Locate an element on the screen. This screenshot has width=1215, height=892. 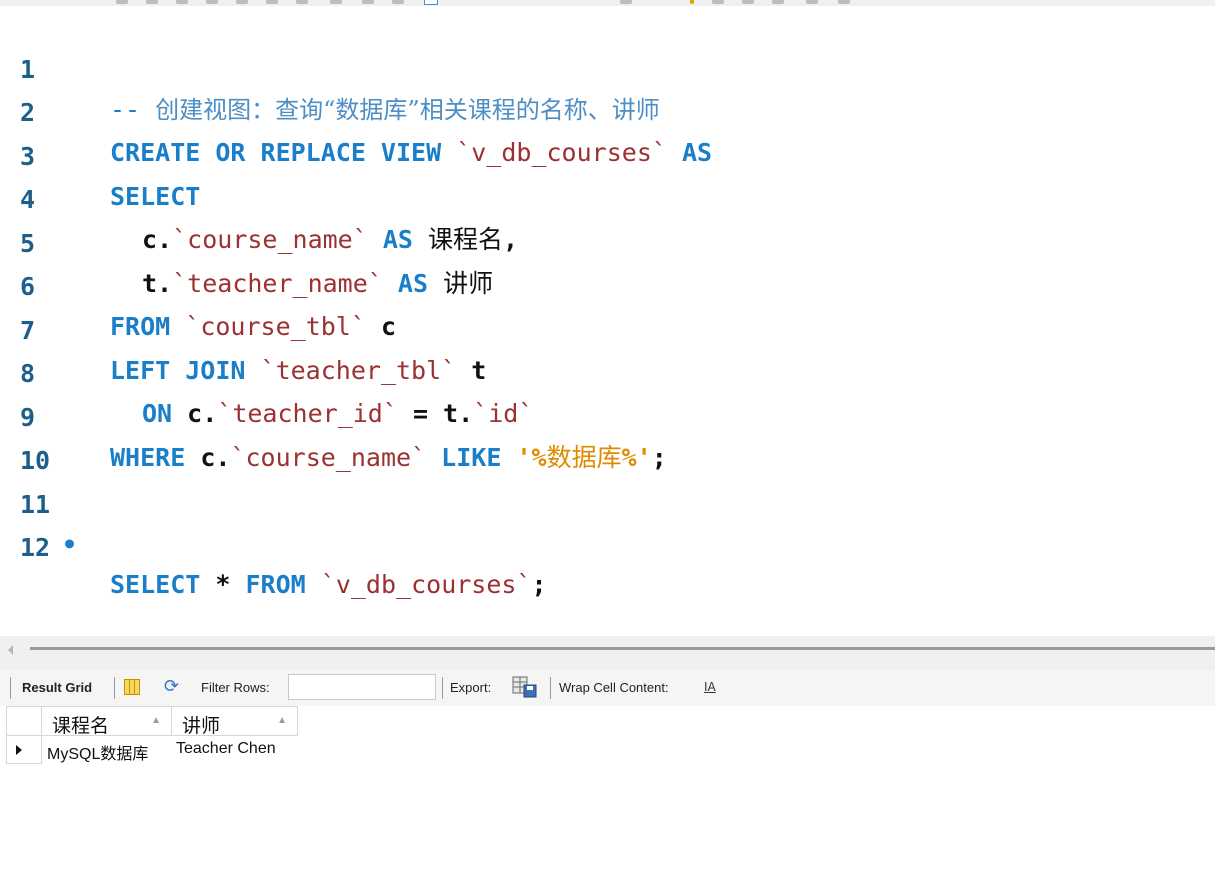
code-line: 5 t.`teacher_name` AS 讲师 is located at coordinates (607, 241).